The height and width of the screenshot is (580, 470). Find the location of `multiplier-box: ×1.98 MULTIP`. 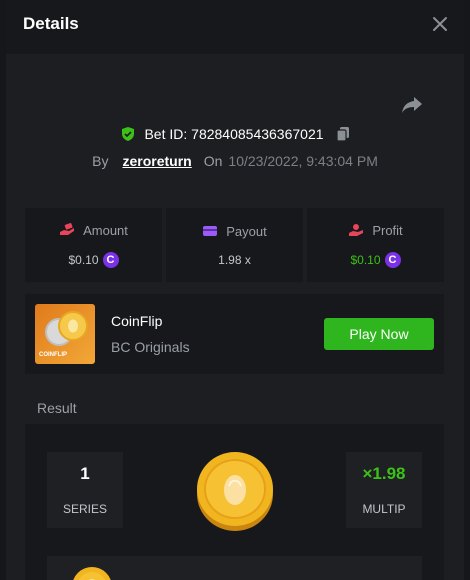

multiplier-box: ×1.98 MULTIP is located at coordinates (384, 490).